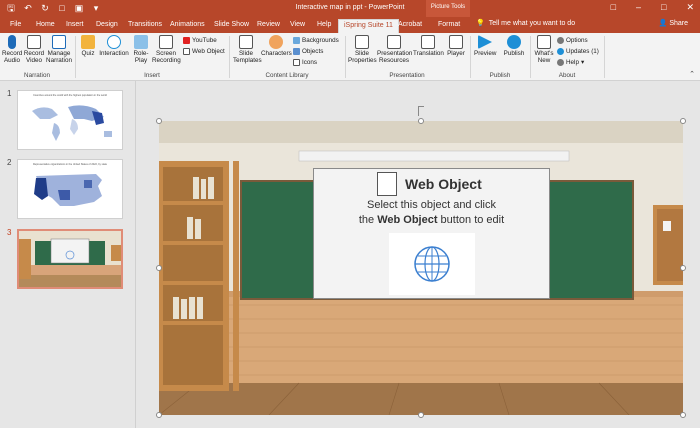 This screenshot has height=428, width=700. I want to click on tab-design: Design, so click(107, 26).